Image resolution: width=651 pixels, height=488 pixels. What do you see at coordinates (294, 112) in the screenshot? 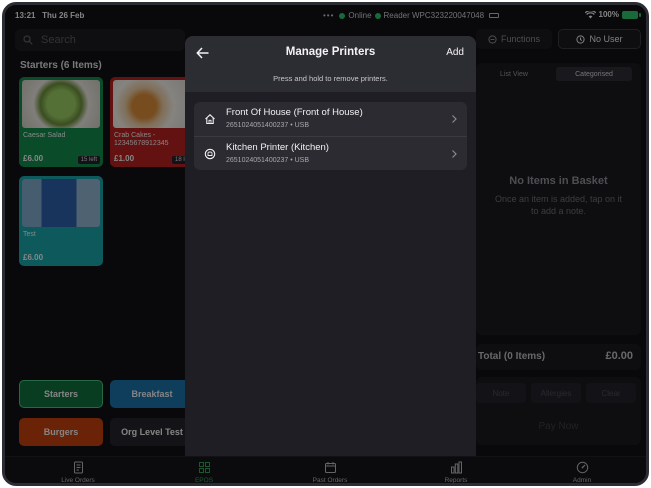
I see `printer-name: Front Of House (Front of House)` at bounding box center [294, 112].